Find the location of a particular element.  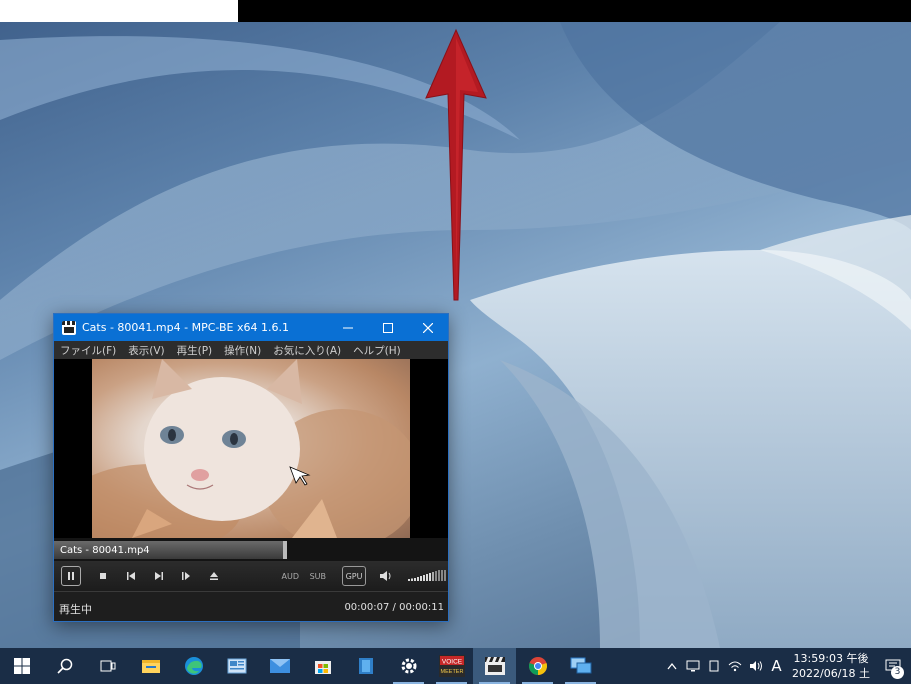

search-button is located at coordinates (64, 666).